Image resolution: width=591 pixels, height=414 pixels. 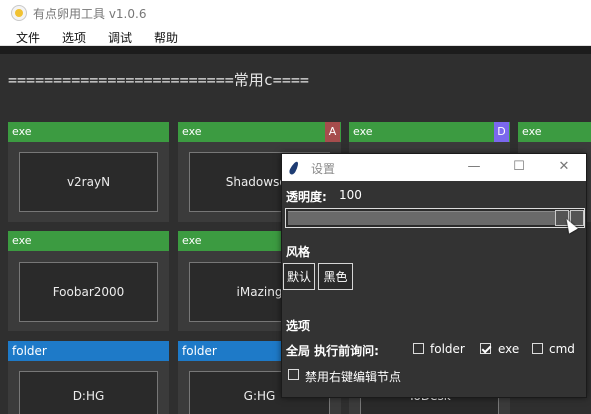 I want to click on style-heading: 风格, so click(x=298, y=252).